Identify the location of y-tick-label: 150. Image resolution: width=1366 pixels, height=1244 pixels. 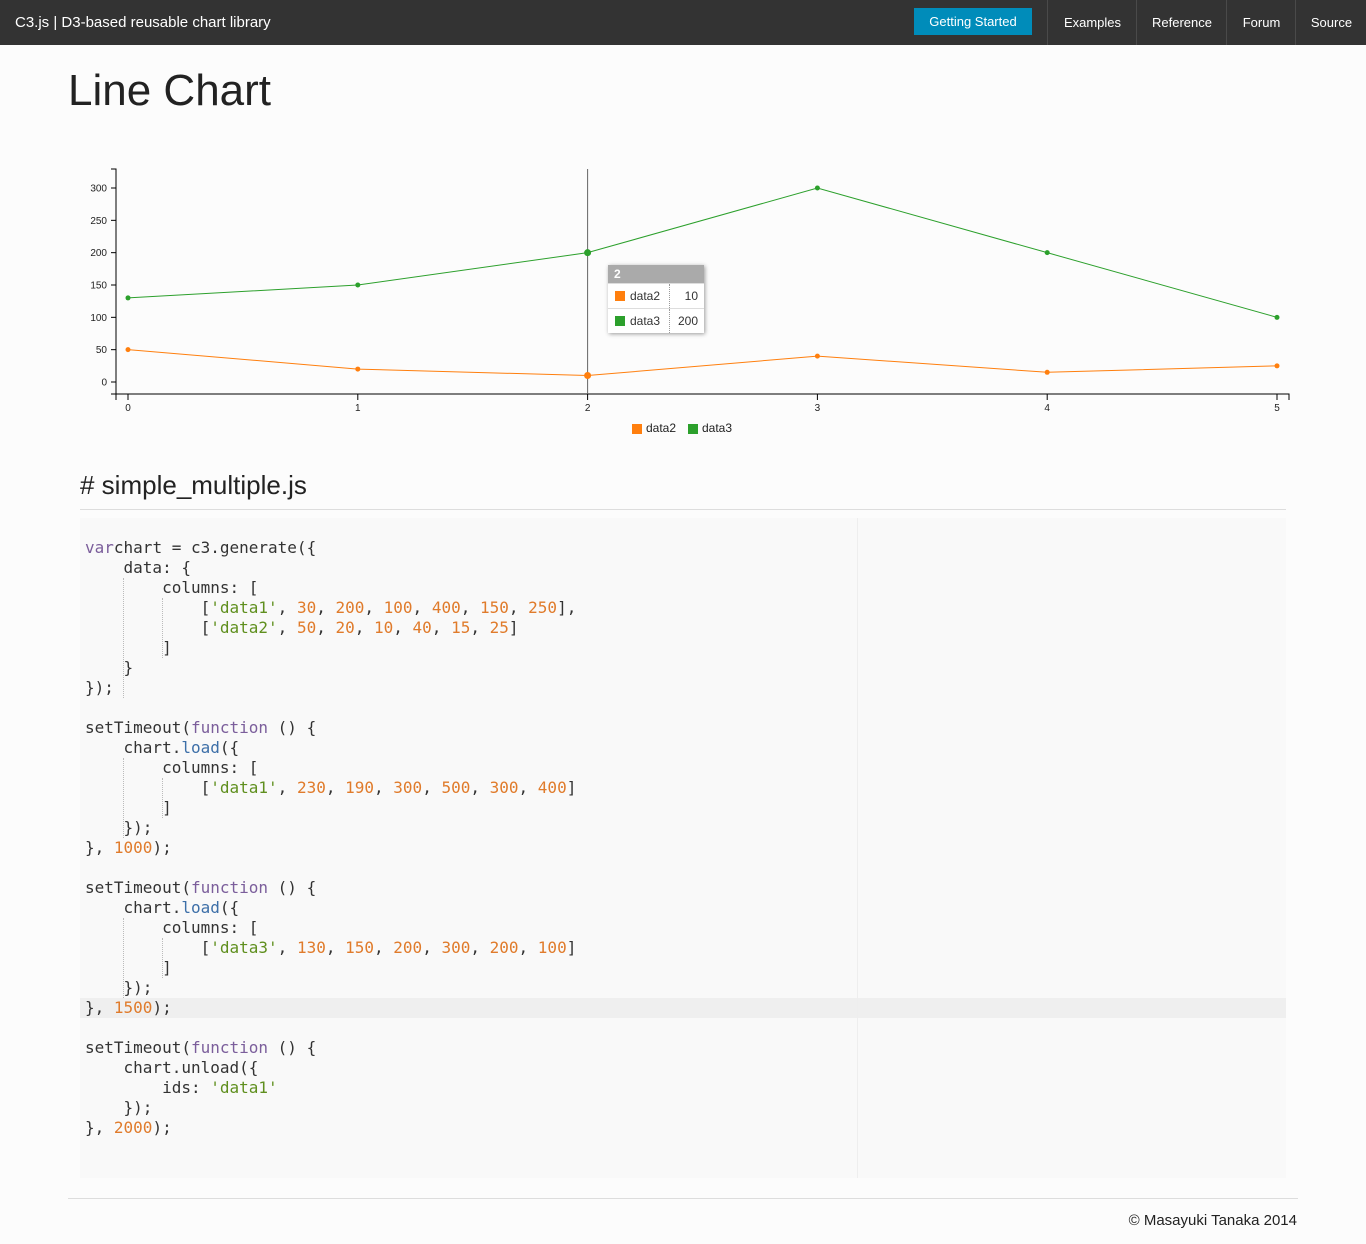
(98, 286).